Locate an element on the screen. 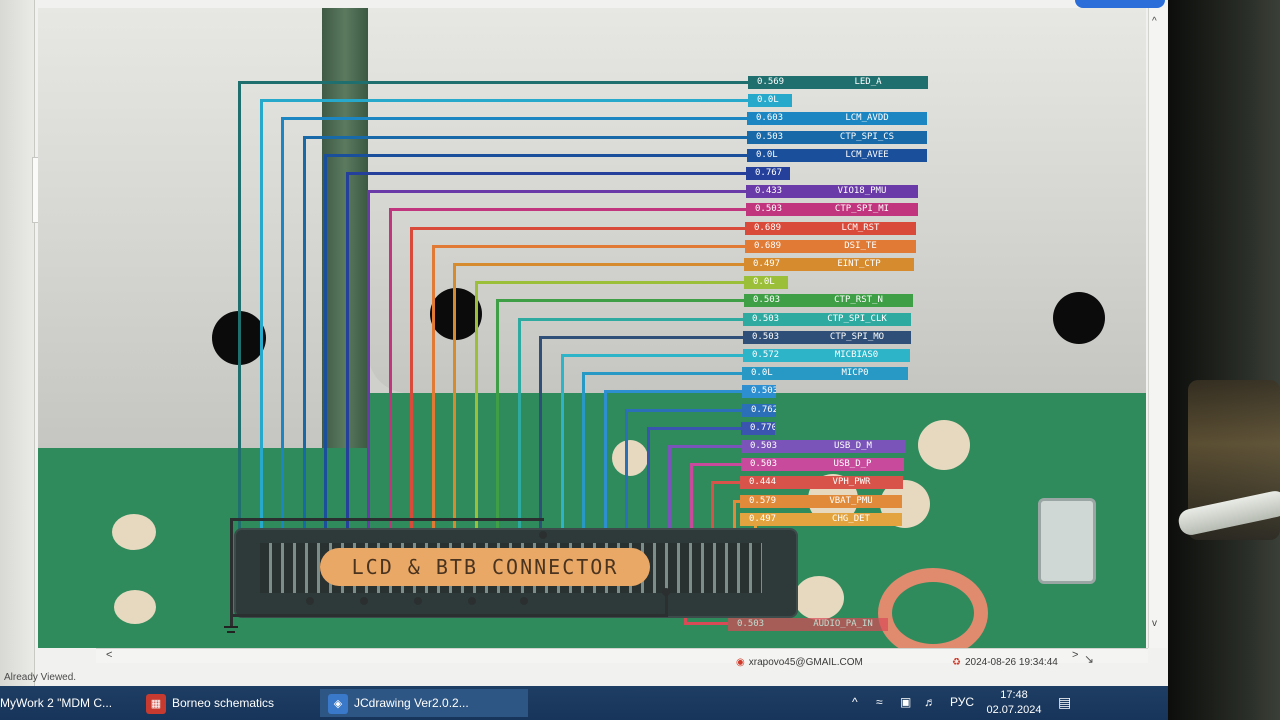 Image resolution: width=1280 pixels, height=720 pixels. signal-name: VBAT_PMU is located at coordinates (851, 501).